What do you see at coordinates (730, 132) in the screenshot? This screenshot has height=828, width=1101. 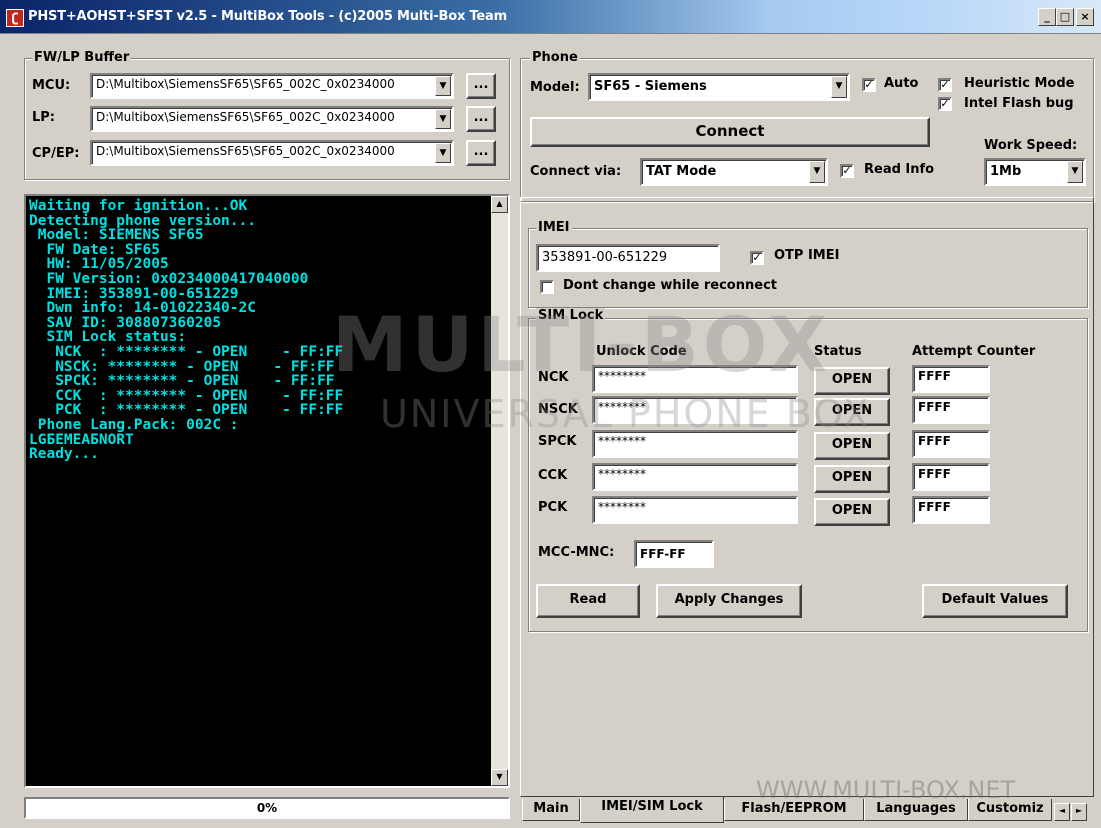 I see `connect-button: Connect` at bounding box center [730, 132].